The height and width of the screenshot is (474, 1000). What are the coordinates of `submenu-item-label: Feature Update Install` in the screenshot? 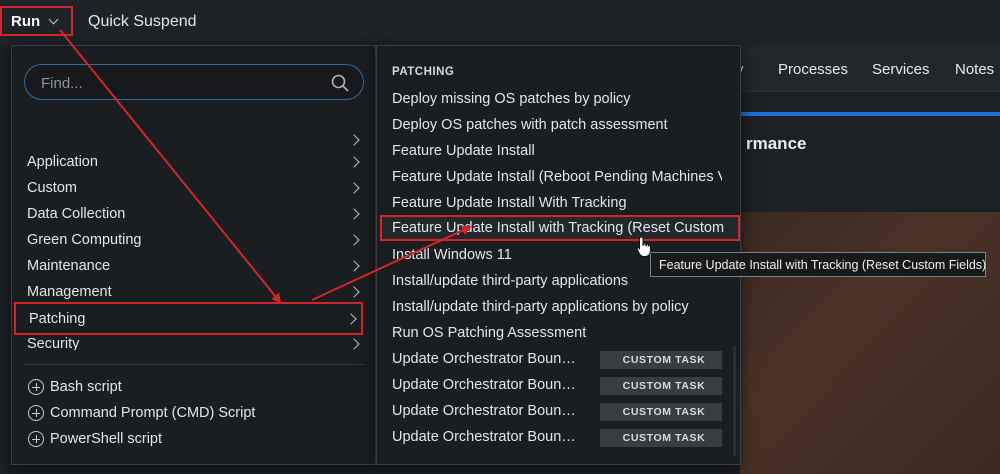 It's located at (463, 151).